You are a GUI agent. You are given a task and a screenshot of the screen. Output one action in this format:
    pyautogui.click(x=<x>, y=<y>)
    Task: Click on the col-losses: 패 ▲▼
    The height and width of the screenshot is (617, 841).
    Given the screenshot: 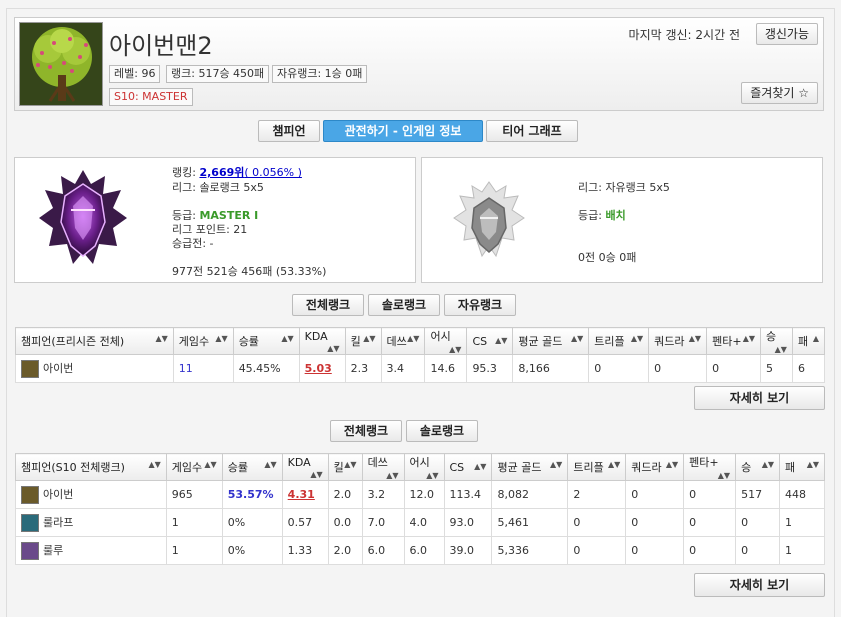 What is the action you would take?
    pyautogui.click(x=802, y=467)
    